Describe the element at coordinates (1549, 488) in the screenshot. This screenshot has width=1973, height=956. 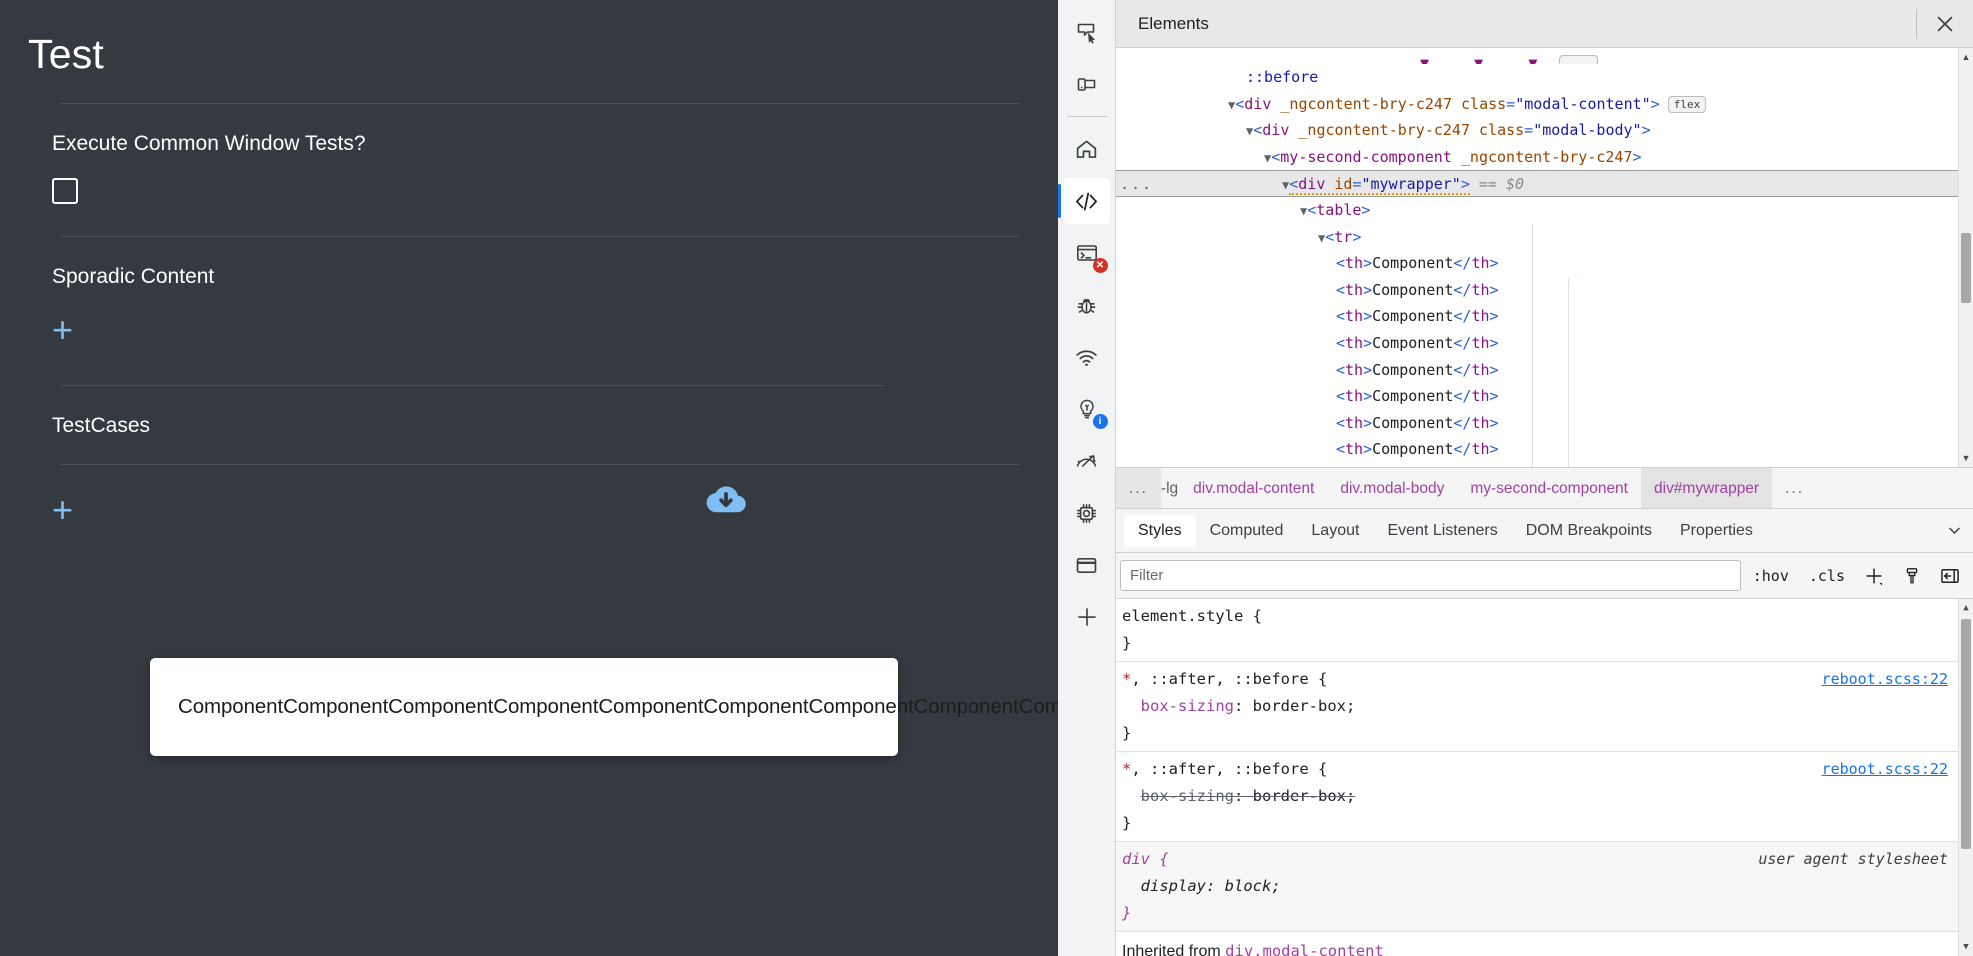
I see `breadcrumb-item-4: my-second-component` at that location.